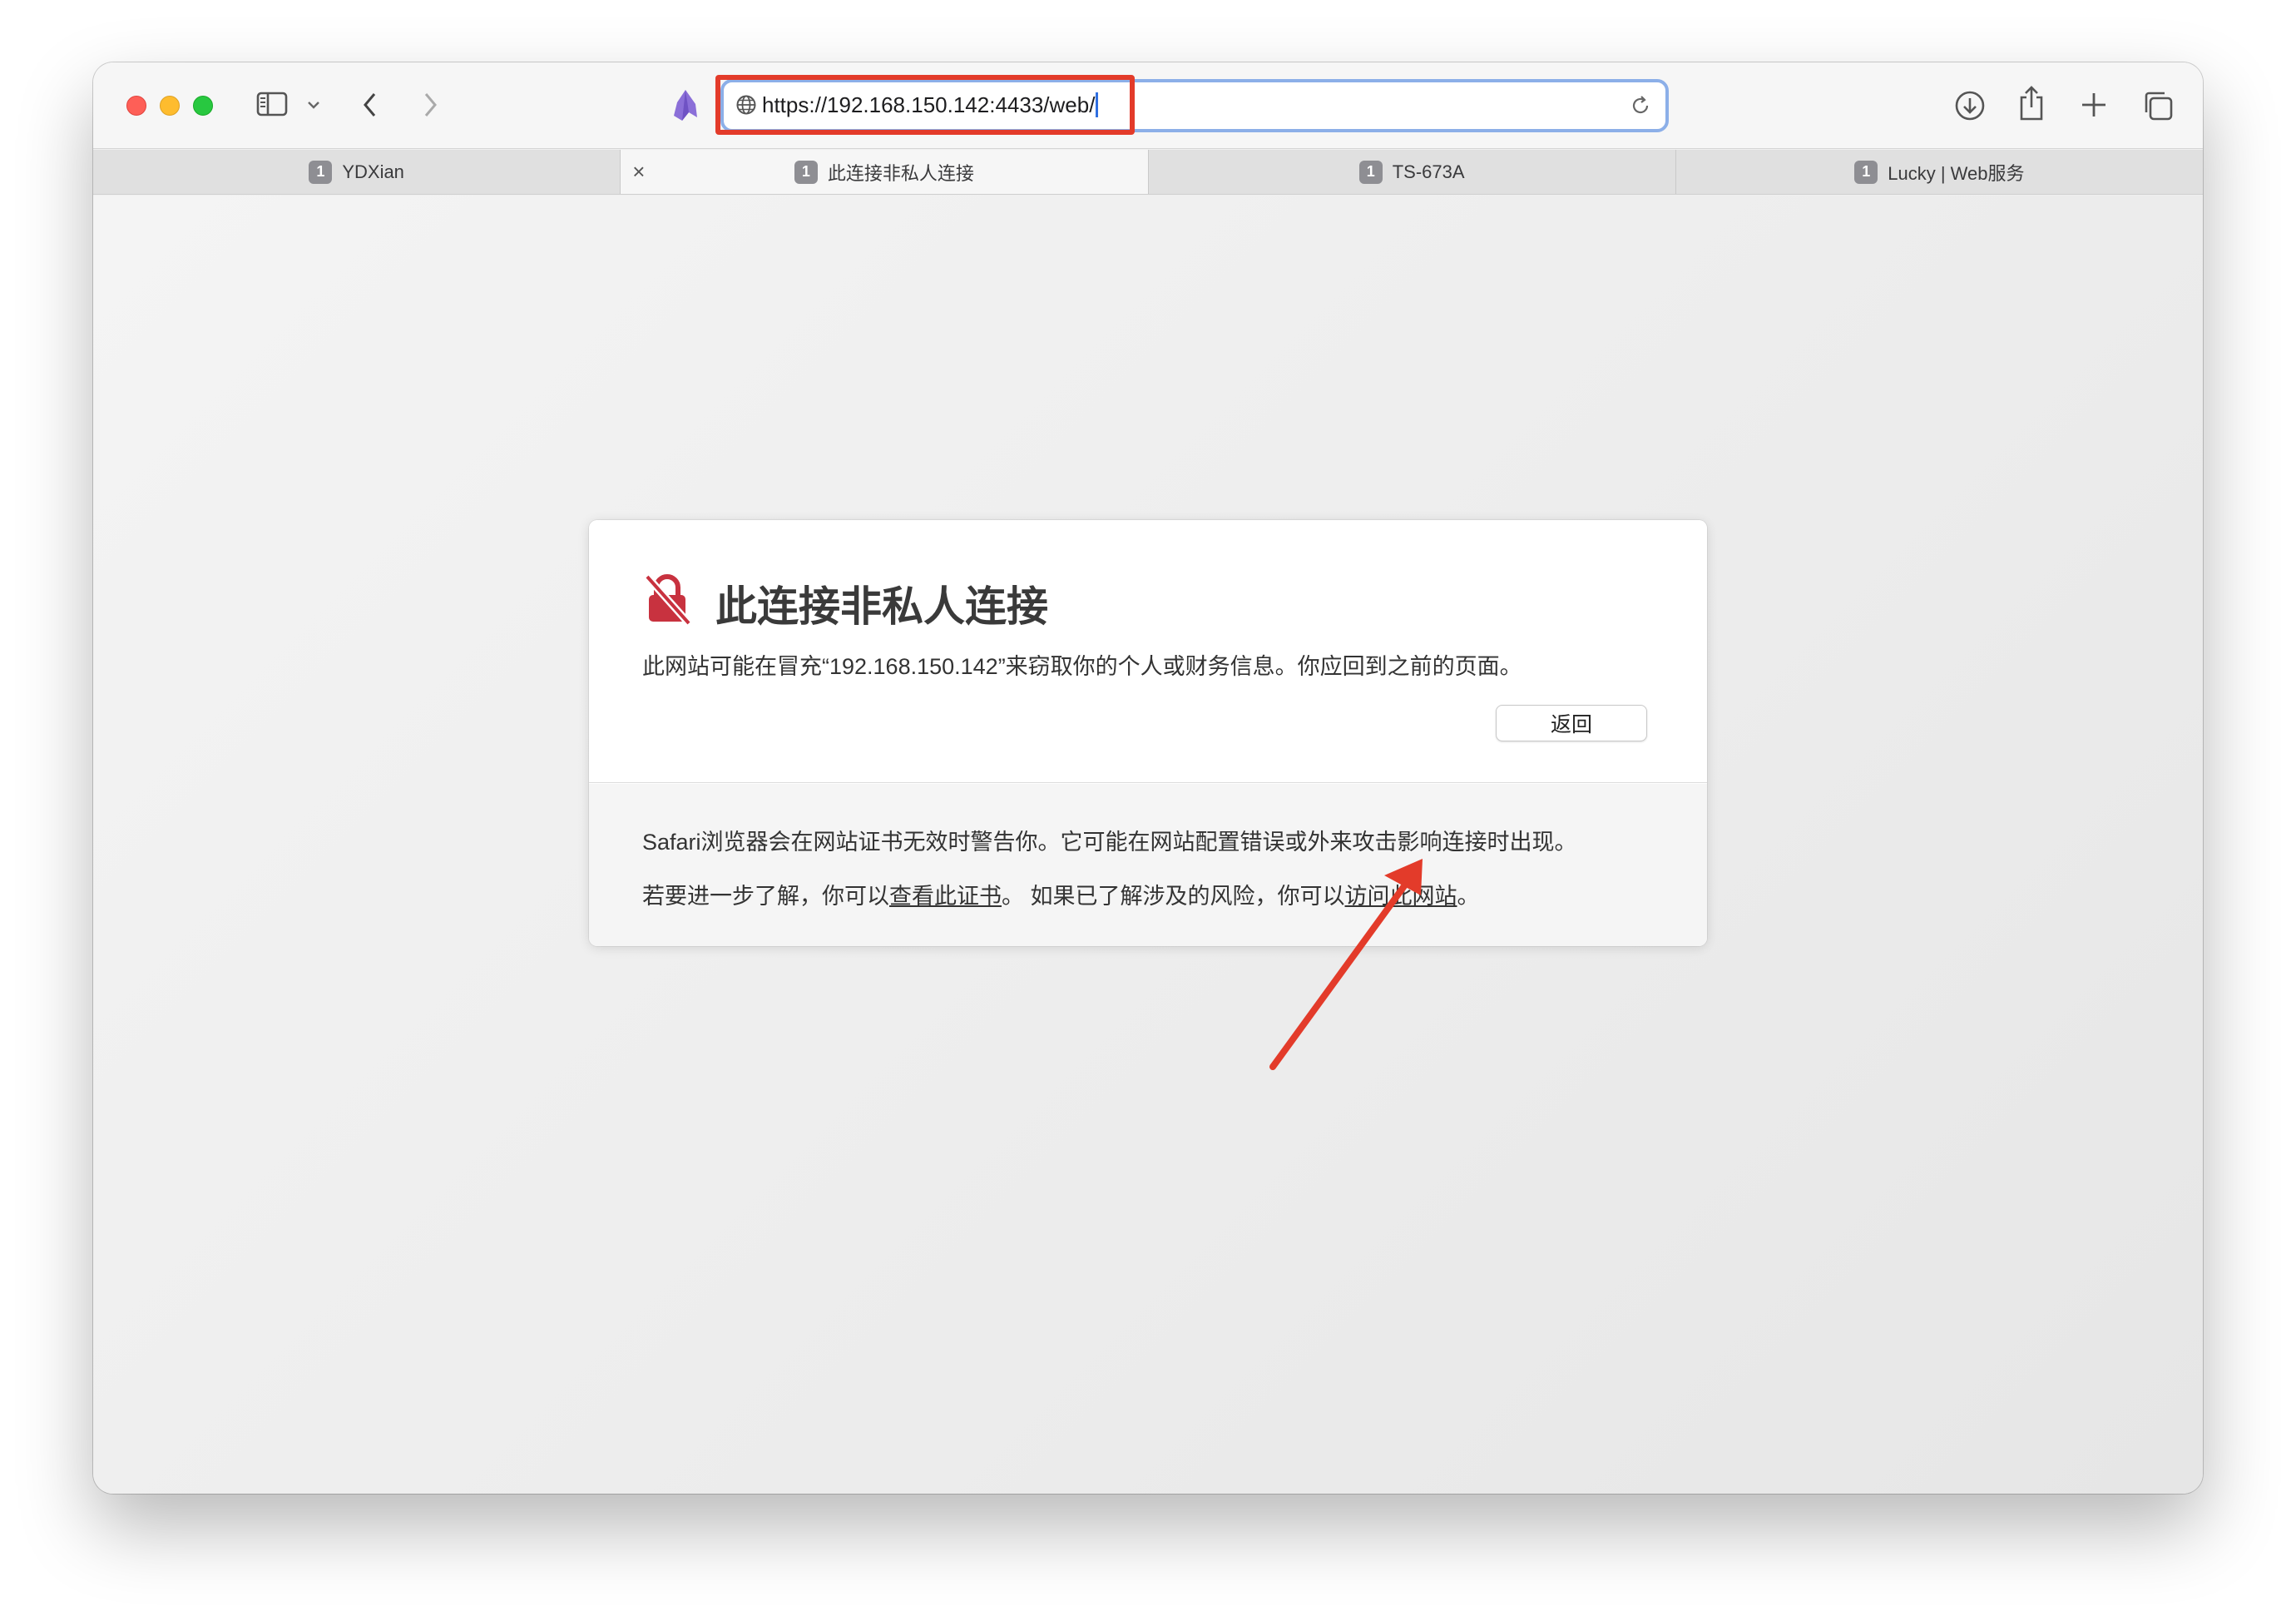  Describe the element at coordinates (373, 171) in the screenshot. I see `tab-label: YDXian` at that location.